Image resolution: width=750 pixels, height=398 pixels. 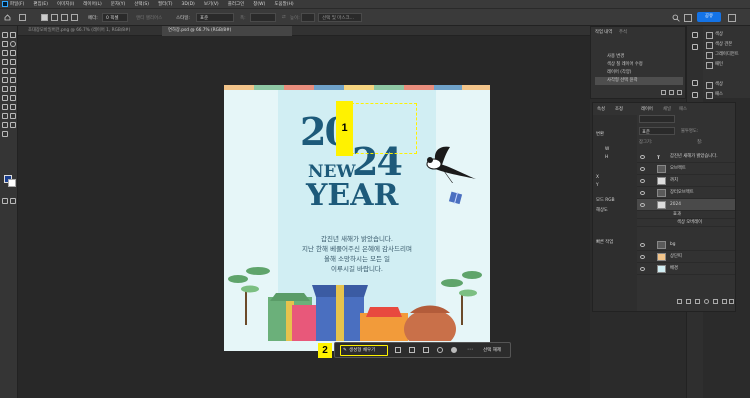 What do you see at coordinates (5, 71) in the screenshot?
I see `healing-brush-tool-icon` at bounding box center [5, 71].